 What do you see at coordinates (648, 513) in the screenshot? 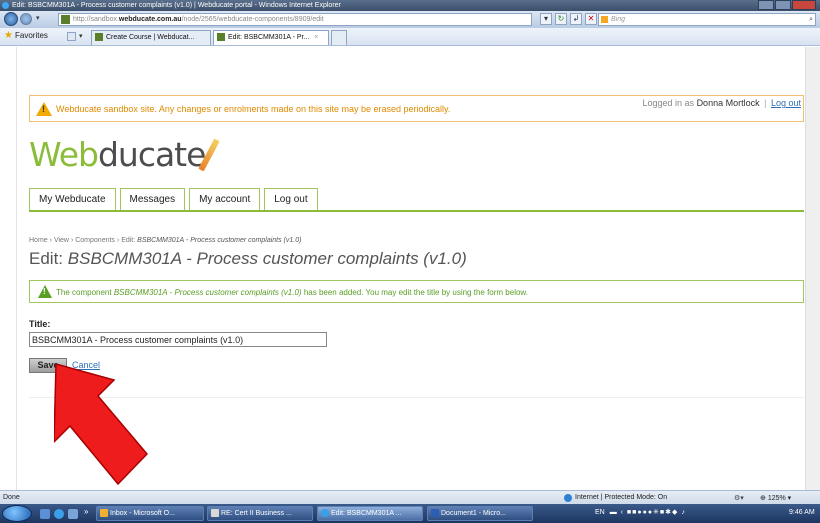
I see `tray-icons: ▬ ‹ ■■●●●✳■✱◆ ♪` at bounding box center [648, 513].